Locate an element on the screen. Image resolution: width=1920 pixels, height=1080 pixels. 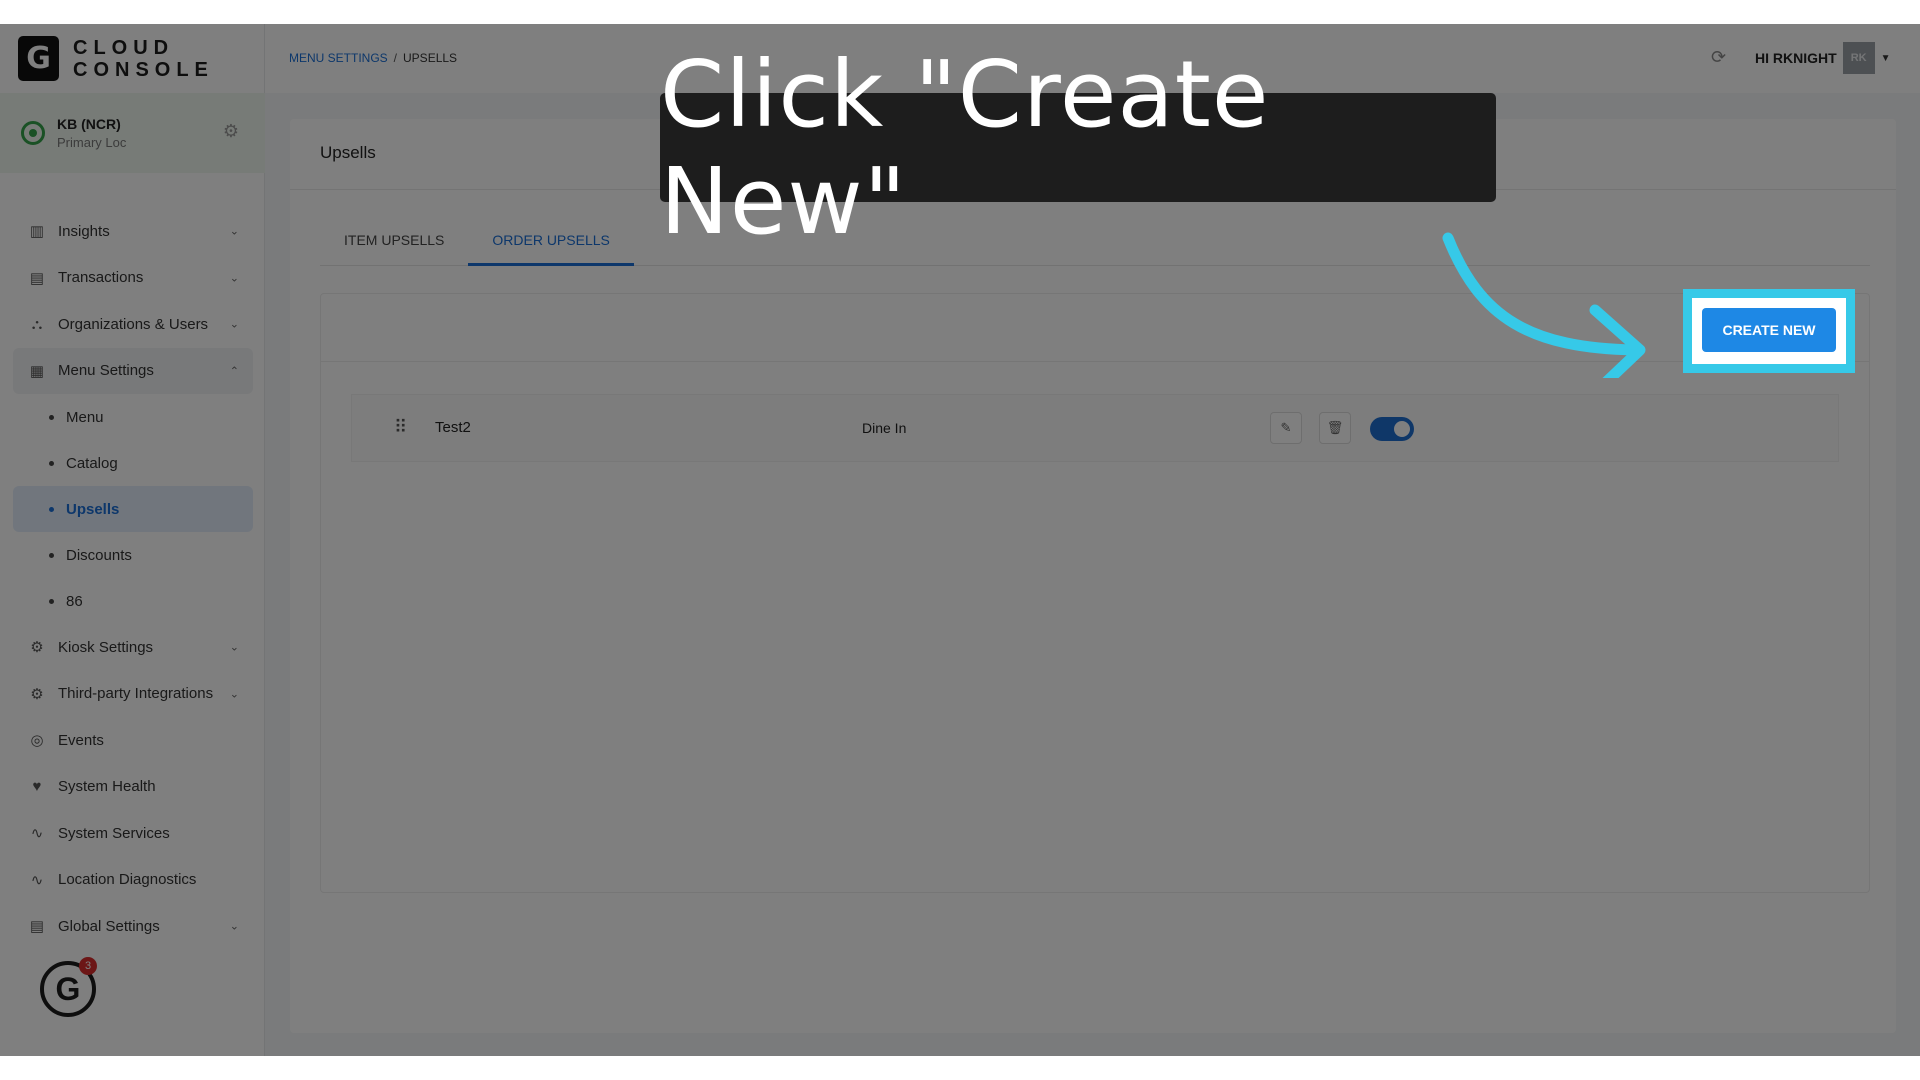
sidebar-item-label: System Health is located at coordinates (107, 787).